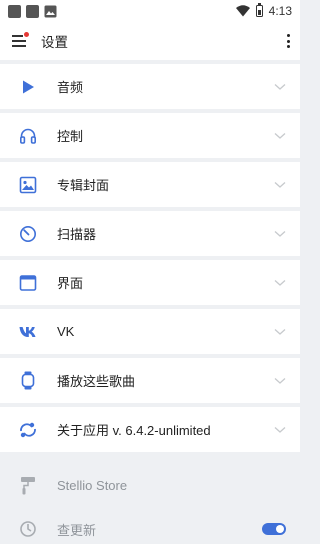 The image size is (320, 544). Describe the element at coordinates (70, 87) in the screenshot. I see `settings-item-label: 音频` at that location.